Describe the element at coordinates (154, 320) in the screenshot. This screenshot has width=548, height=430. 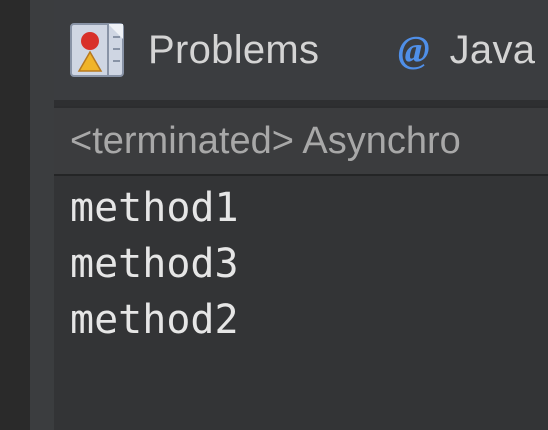
I see `output-line: method2` at that location.